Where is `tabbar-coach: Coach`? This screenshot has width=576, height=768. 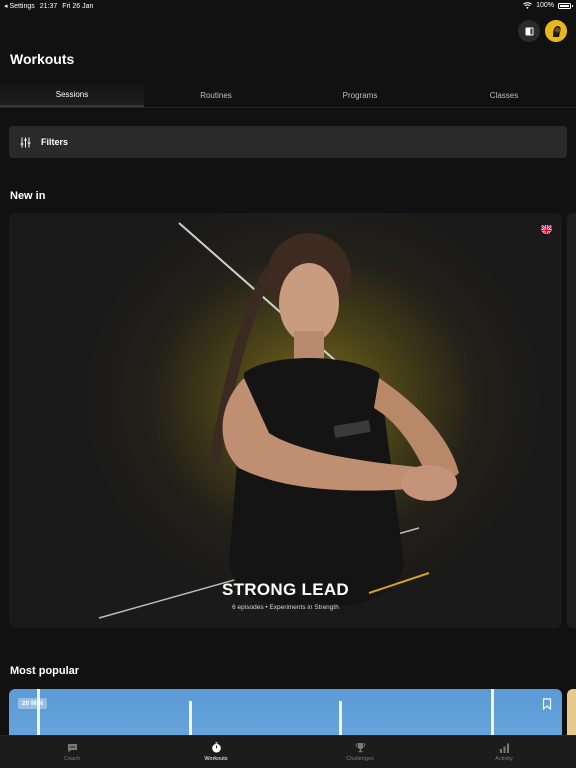 tabbar-coach: Coach is located at coordinates (72, 752).